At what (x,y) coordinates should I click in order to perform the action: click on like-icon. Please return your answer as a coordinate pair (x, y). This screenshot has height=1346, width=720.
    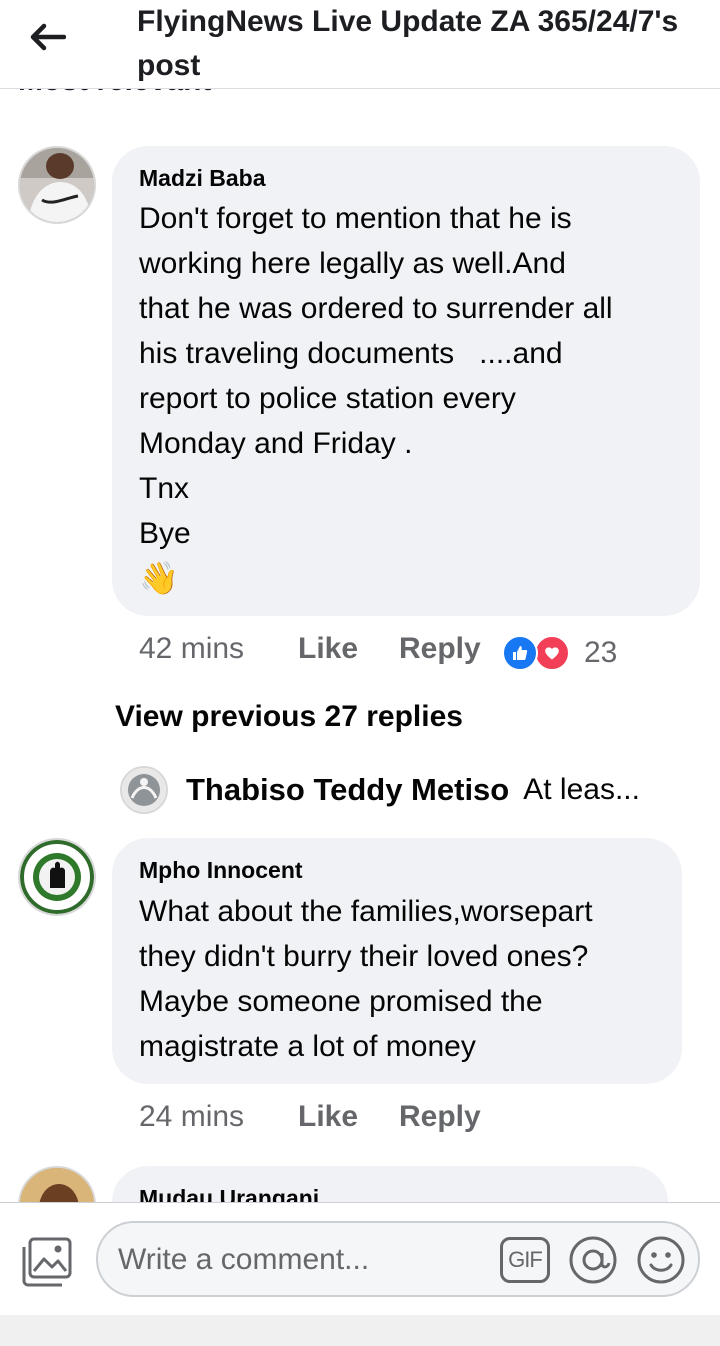
    Looking at the image, I should click on (520, 653).